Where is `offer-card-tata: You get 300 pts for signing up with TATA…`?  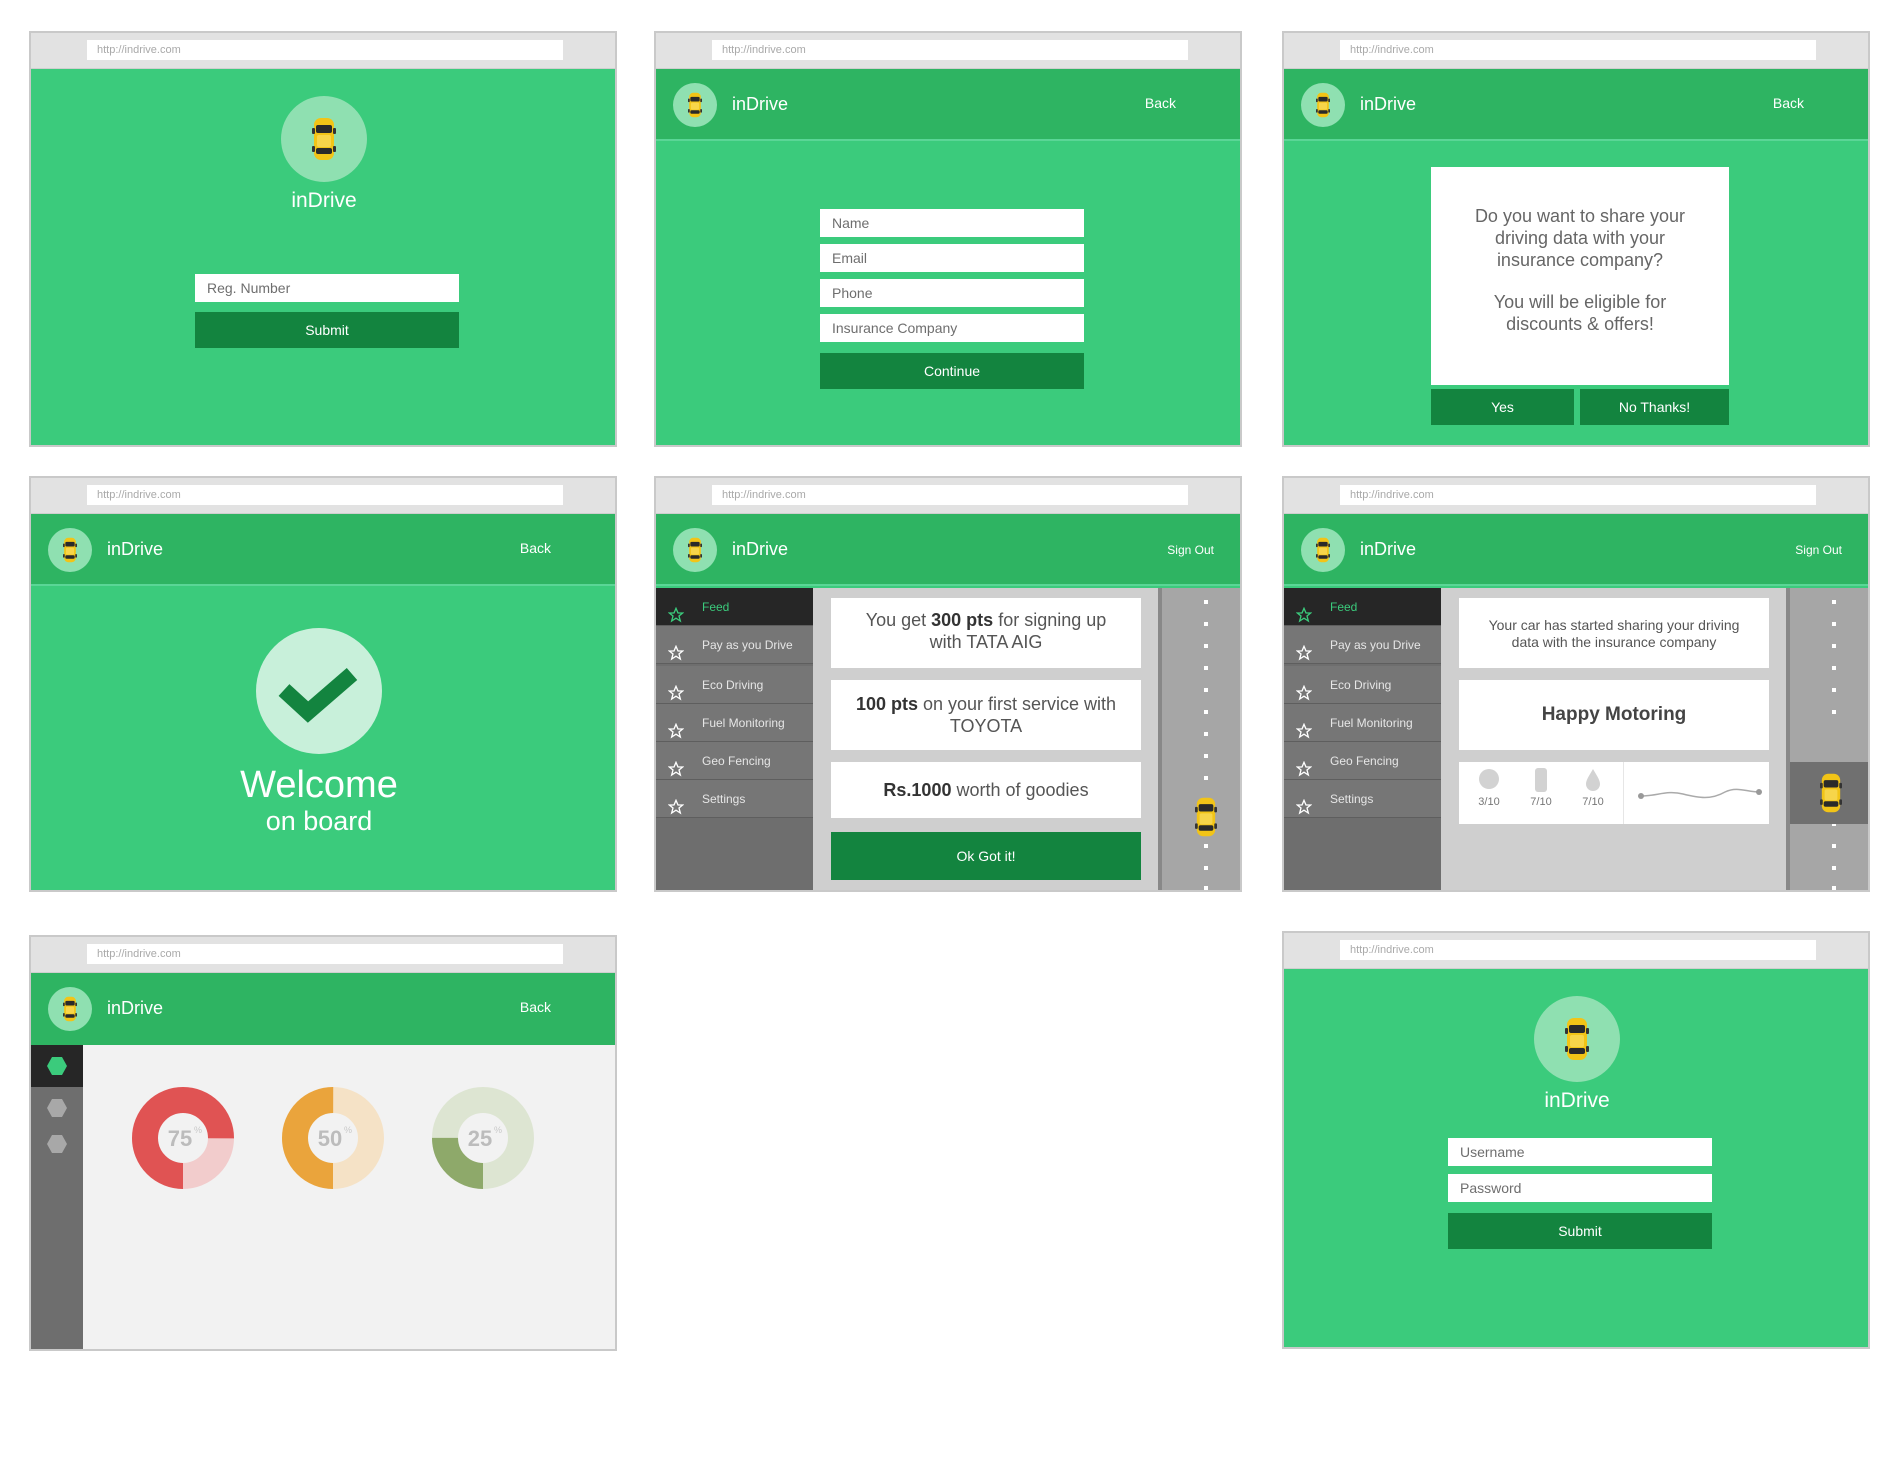
offer-card-tata: You get 300 pts for signing up with TATA… is located at coordinates (986, 633).